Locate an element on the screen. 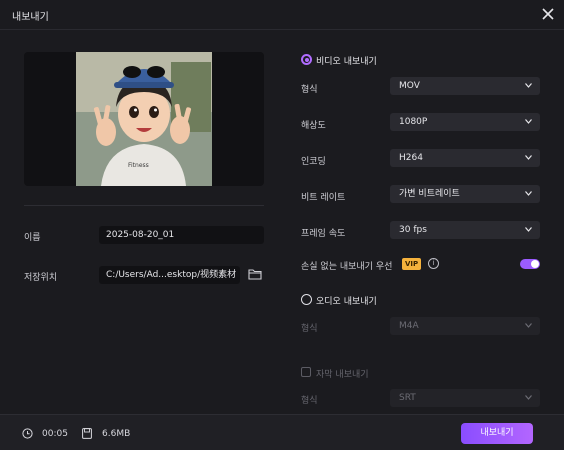 The image size is (564, 450). audio-format-label: 형식 is located at coordinates (309, 329).